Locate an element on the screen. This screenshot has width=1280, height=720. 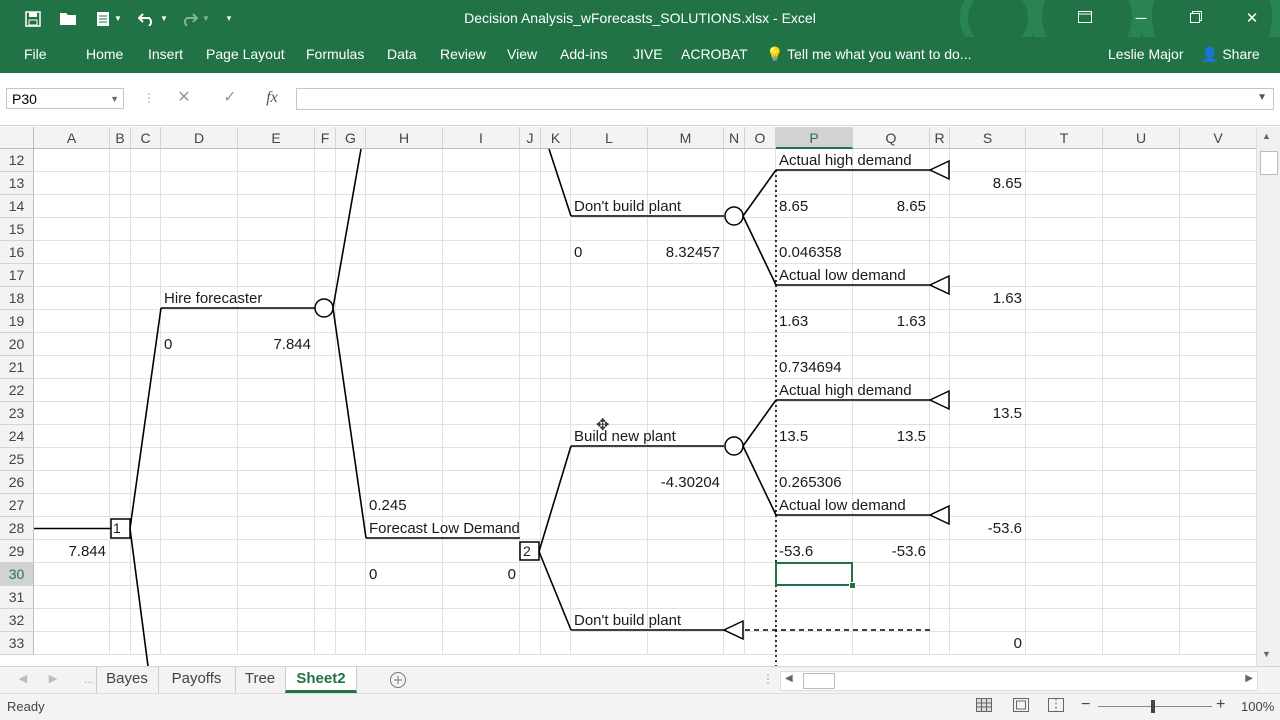
formula-input: ▼ is located at coordinates (785, 99).